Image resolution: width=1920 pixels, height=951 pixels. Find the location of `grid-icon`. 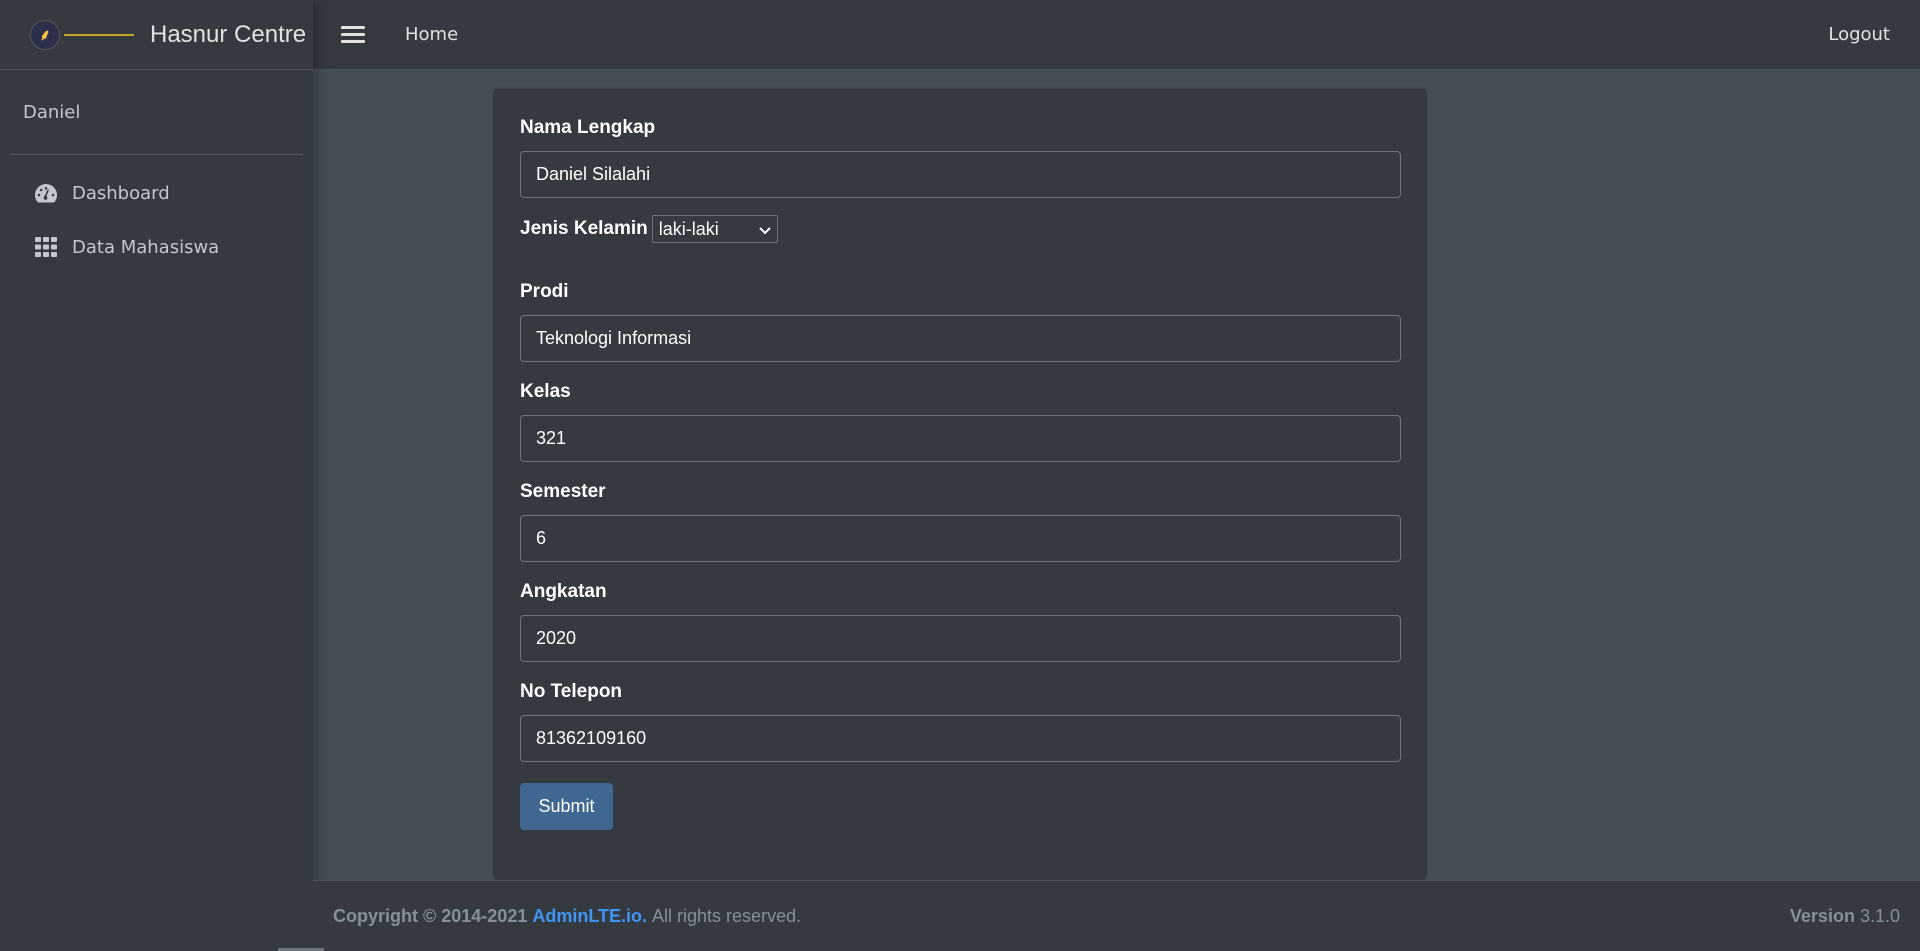

grid-icon is located at coordinates (46, 247).